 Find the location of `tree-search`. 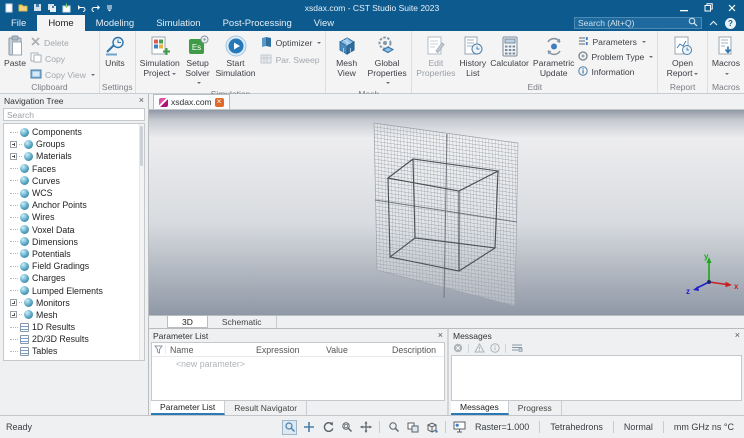

tree-search is located at coordinates (74, 114).